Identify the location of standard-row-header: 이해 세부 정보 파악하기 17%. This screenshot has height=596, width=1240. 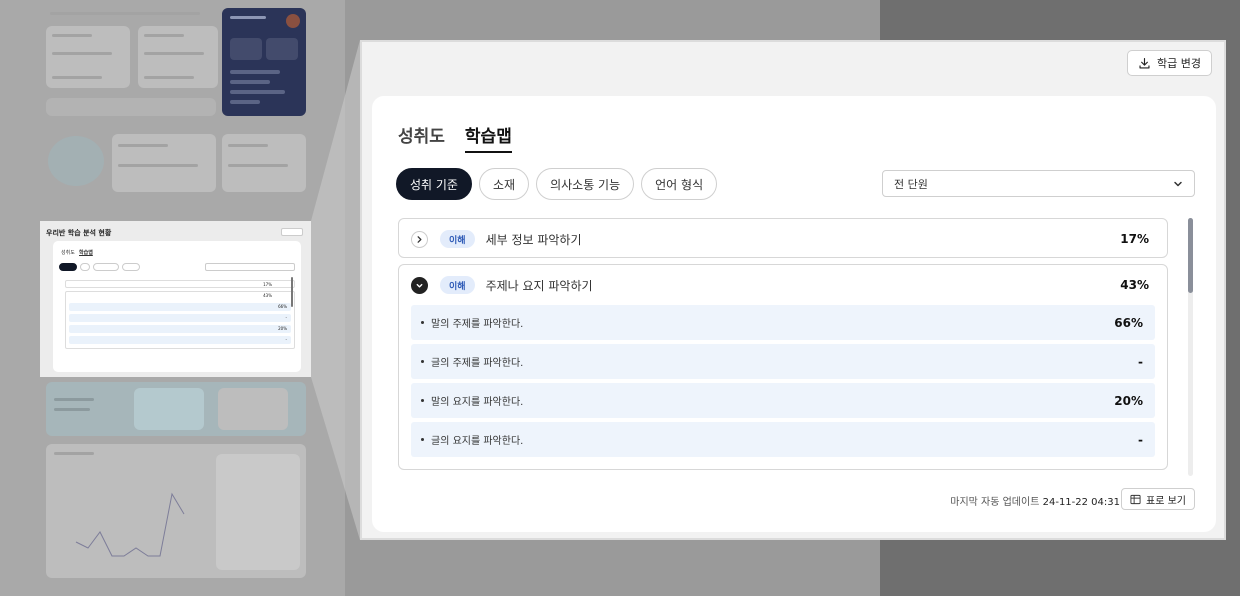
(783, 239).